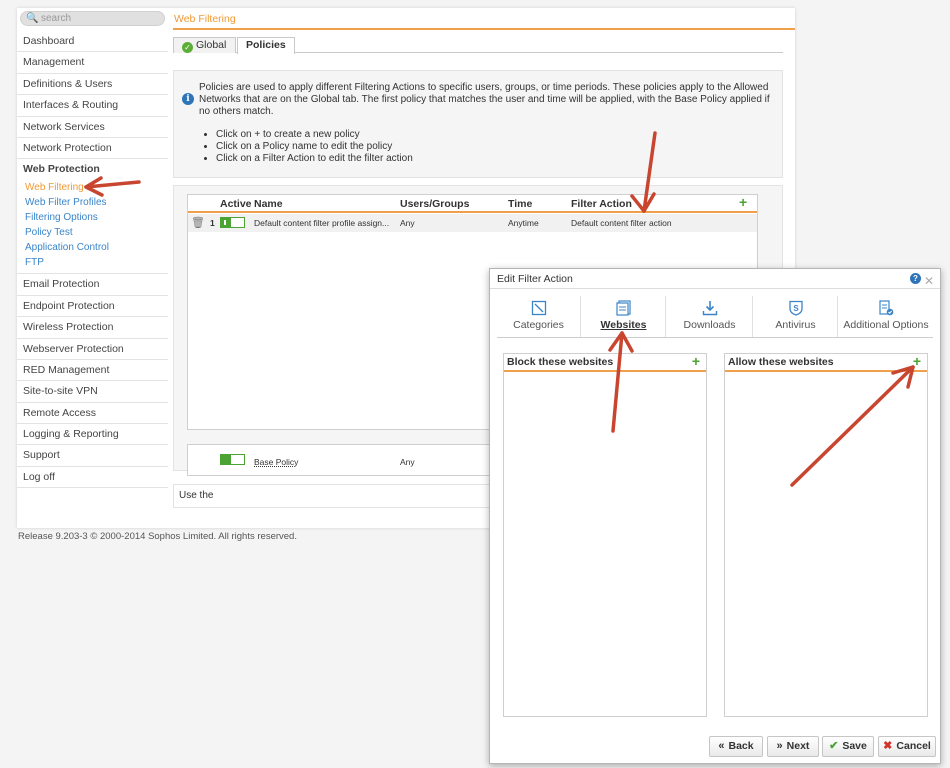 This screenshot has width=950, height=768. What do you see at coordinates (232, 463) in the screenshot?
I see `base-policy-toggle` at bounding box center [232, 463].